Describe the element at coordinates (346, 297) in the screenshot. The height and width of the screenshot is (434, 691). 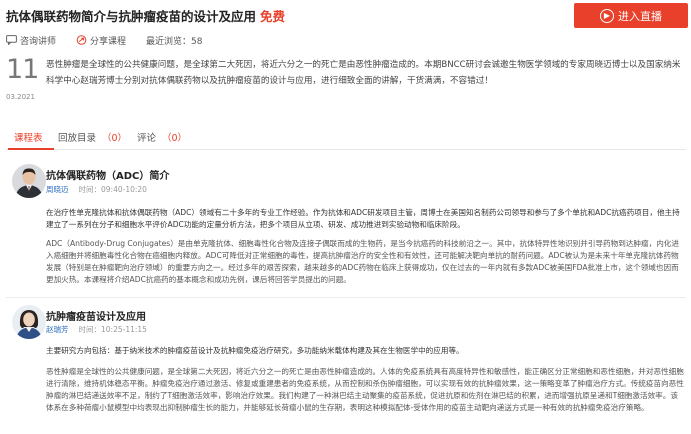
I see `course-divider` at that location.